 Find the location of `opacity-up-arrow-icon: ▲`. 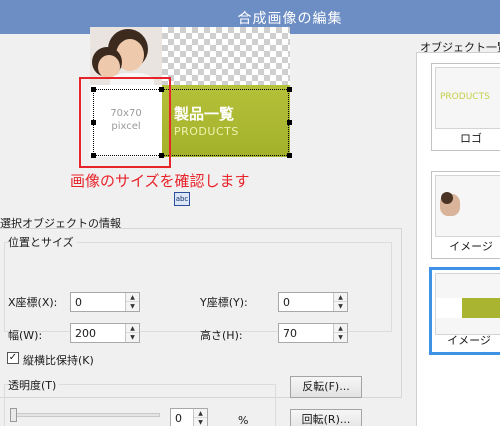

opacity-up-arrow-icon: ▲ is located at coordinates (200, 413).